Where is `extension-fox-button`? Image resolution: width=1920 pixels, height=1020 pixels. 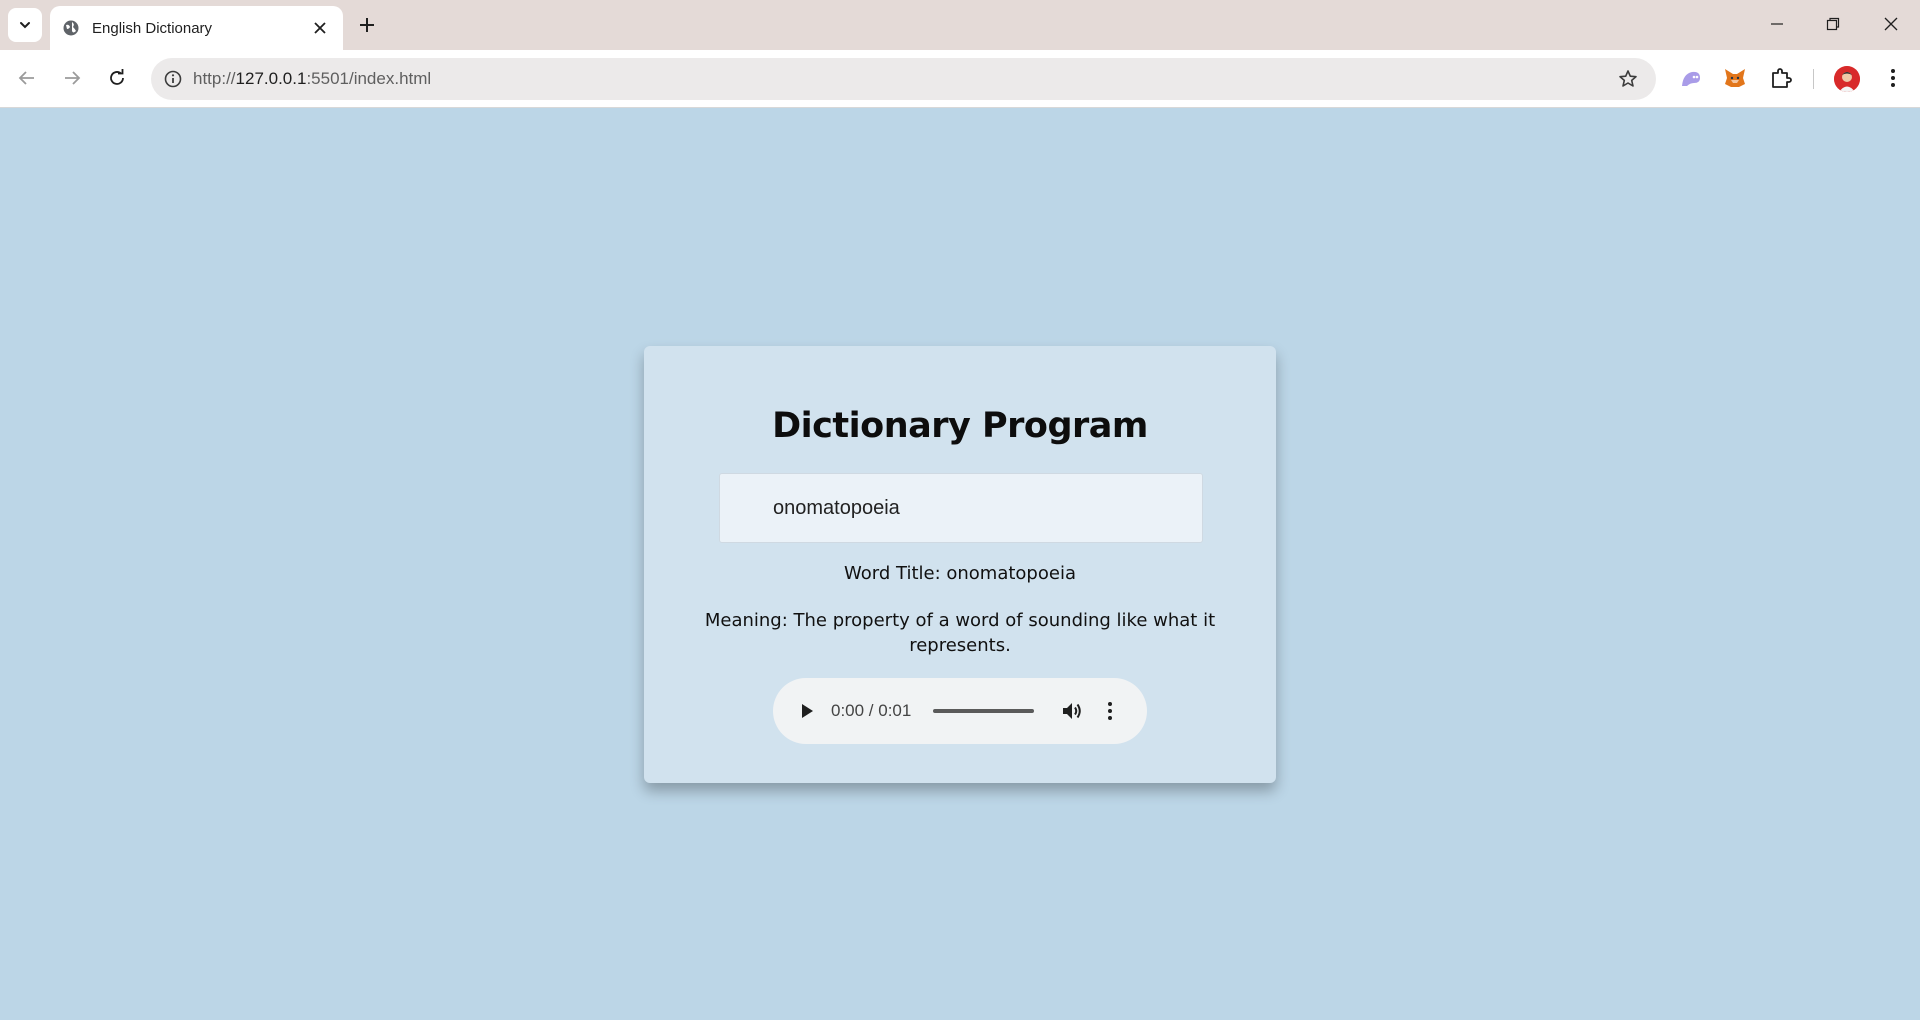 extension-fox-button is located at coordinates (1735, 78).